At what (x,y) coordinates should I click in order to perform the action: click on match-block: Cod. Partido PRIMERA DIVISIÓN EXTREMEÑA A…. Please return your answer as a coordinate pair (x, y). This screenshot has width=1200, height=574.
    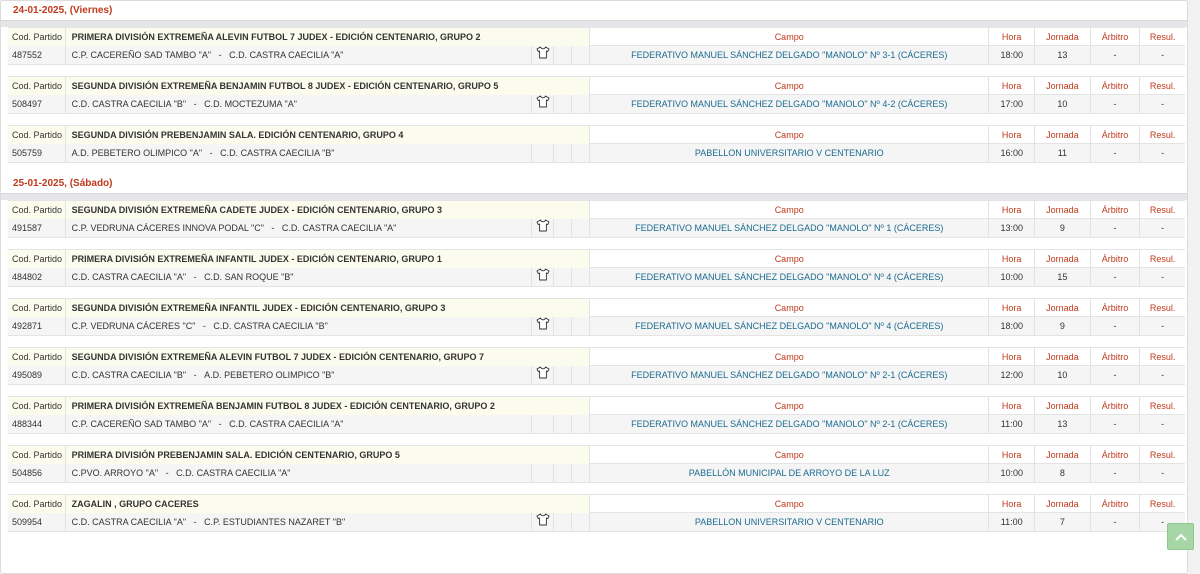
    Looking at the image, I should click on (596, 46).